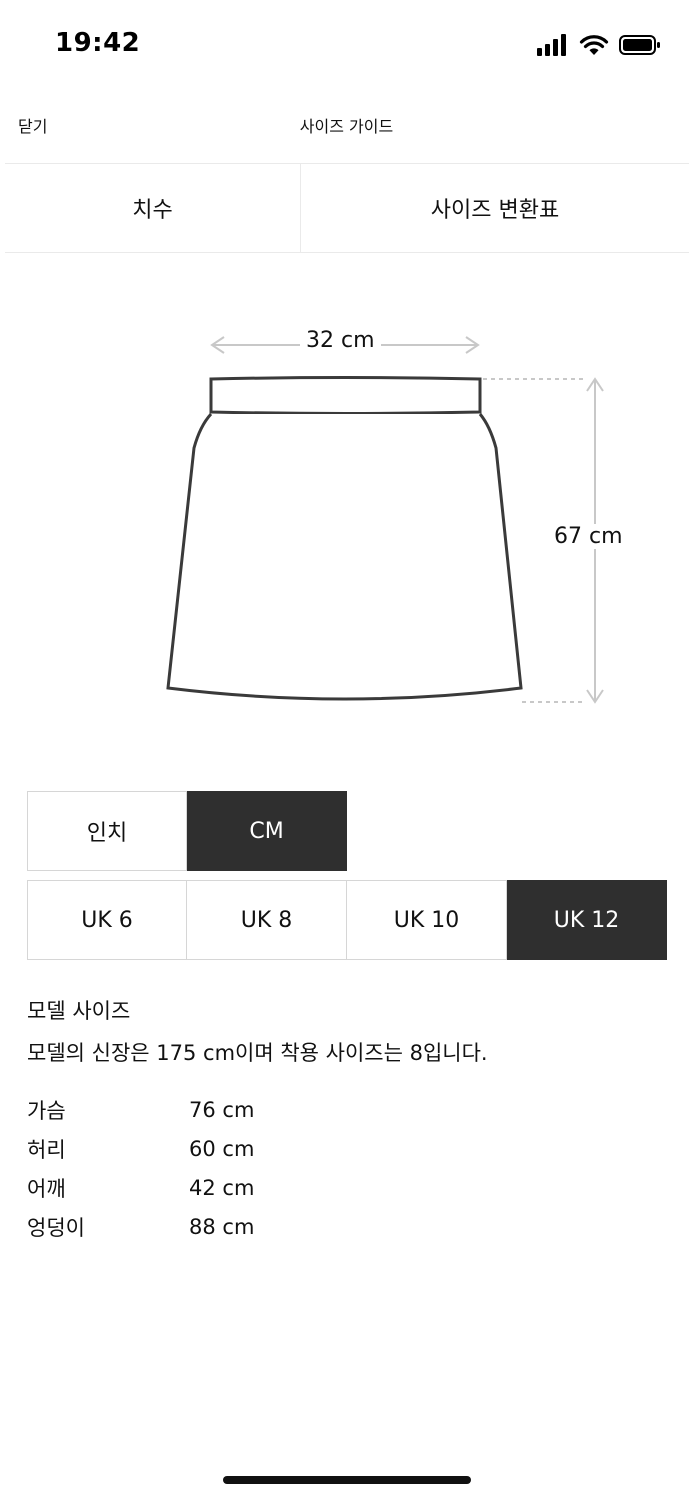  I want to click on signal-icon, so click(551, 45).